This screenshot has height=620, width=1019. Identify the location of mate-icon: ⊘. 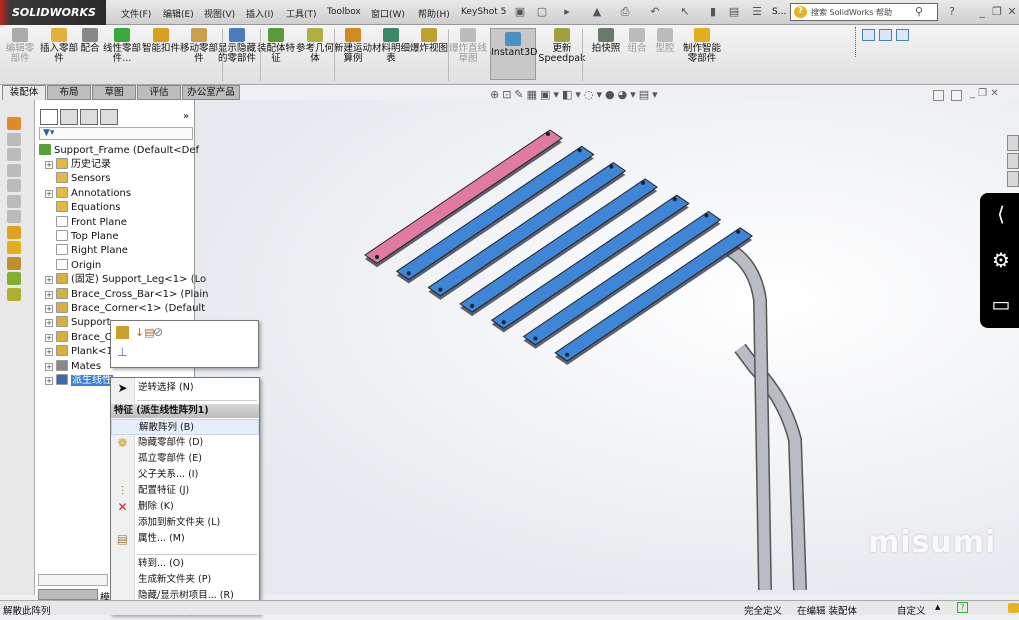
(158, 332).